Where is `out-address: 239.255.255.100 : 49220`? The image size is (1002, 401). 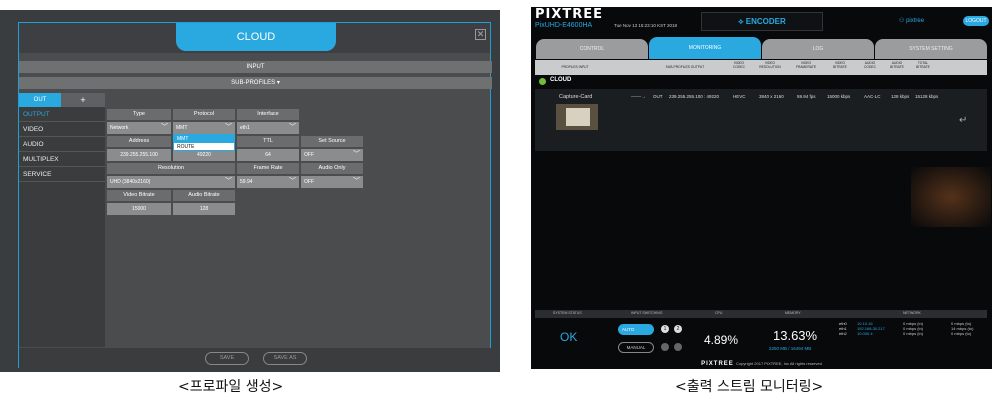
out-address: 239.255.255.100 : 49220 is located at coordinates (694, 96).